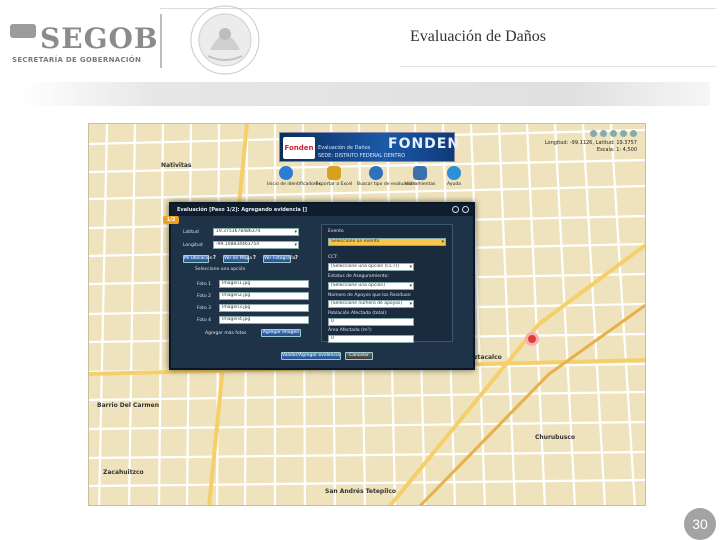 Image resolution: width=720 pixels, height=540 pixels. I want to click on banner-line-2: SEDE: DISTRITO FEDERAL DENTRO, so click(362, 156).